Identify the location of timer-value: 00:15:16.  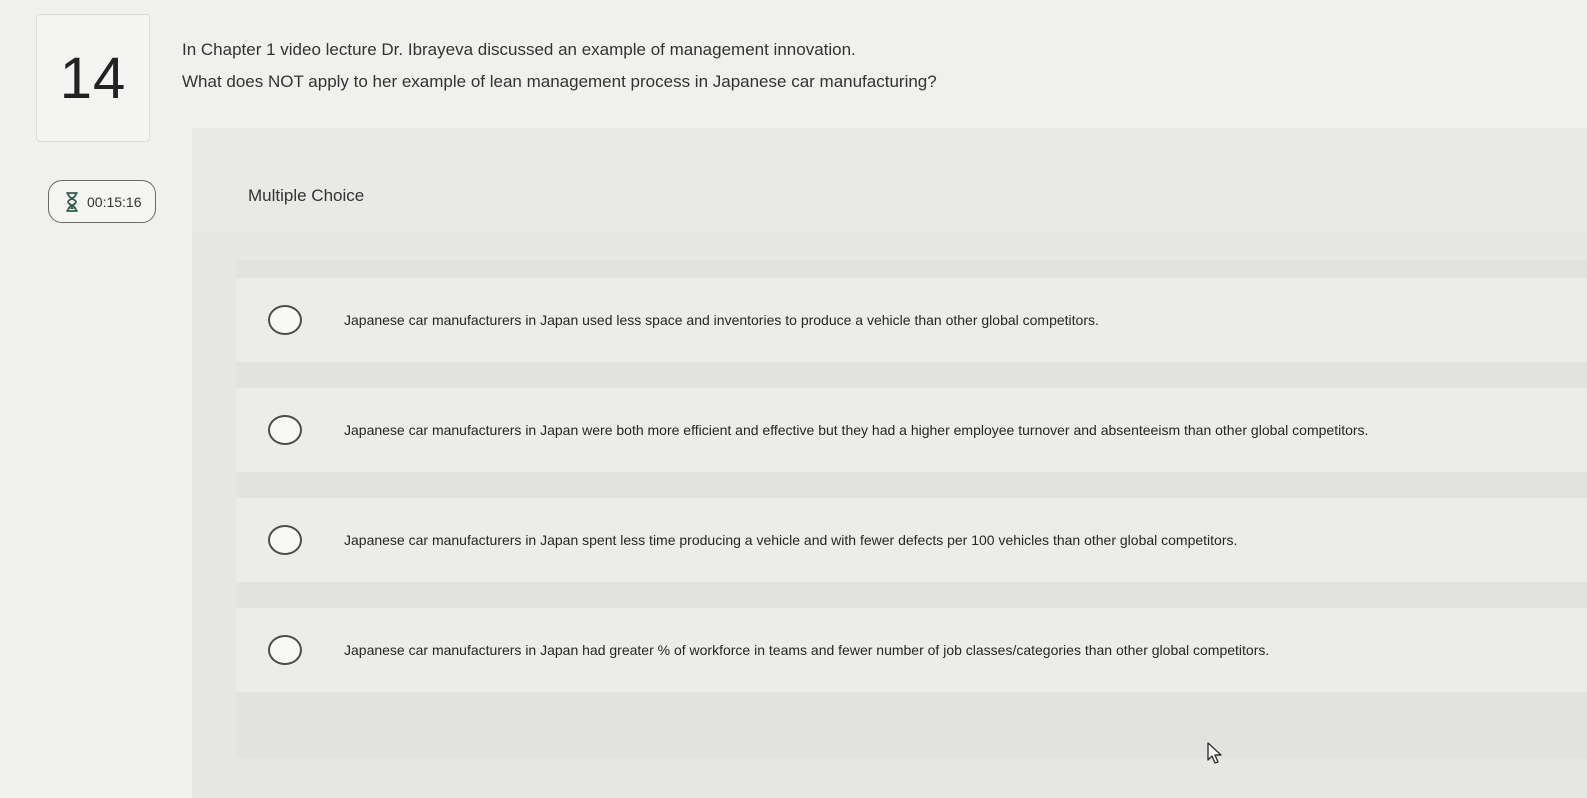
(114, 201).